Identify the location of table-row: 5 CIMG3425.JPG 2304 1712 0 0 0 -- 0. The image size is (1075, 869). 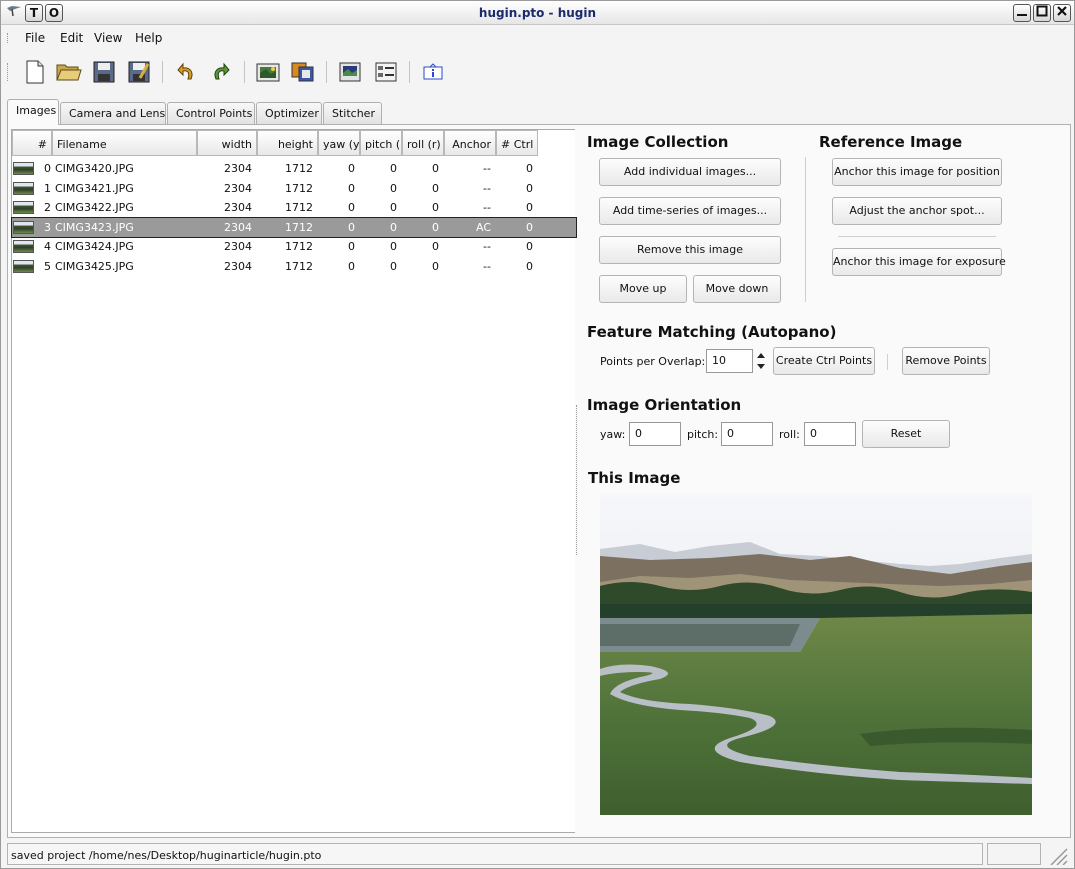
(294, 267).